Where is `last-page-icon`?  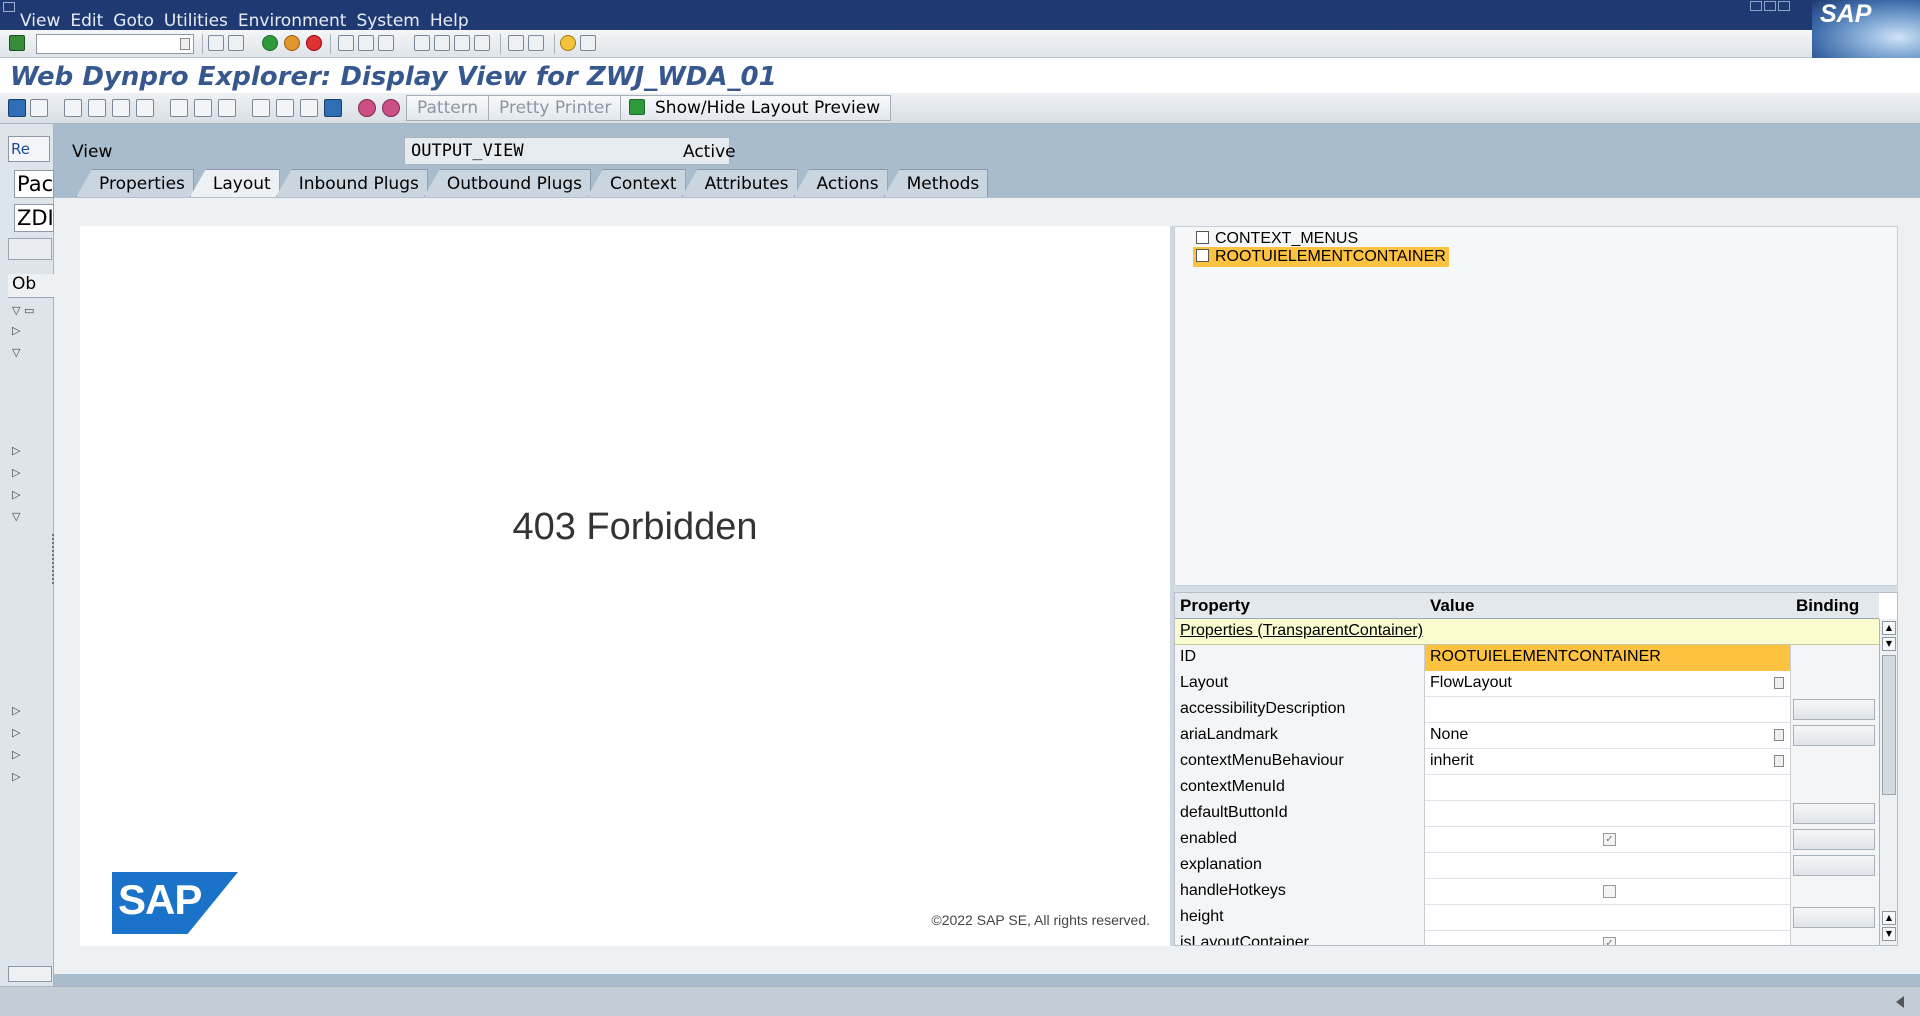
last-page-icon is located at coordinates (482, 43).